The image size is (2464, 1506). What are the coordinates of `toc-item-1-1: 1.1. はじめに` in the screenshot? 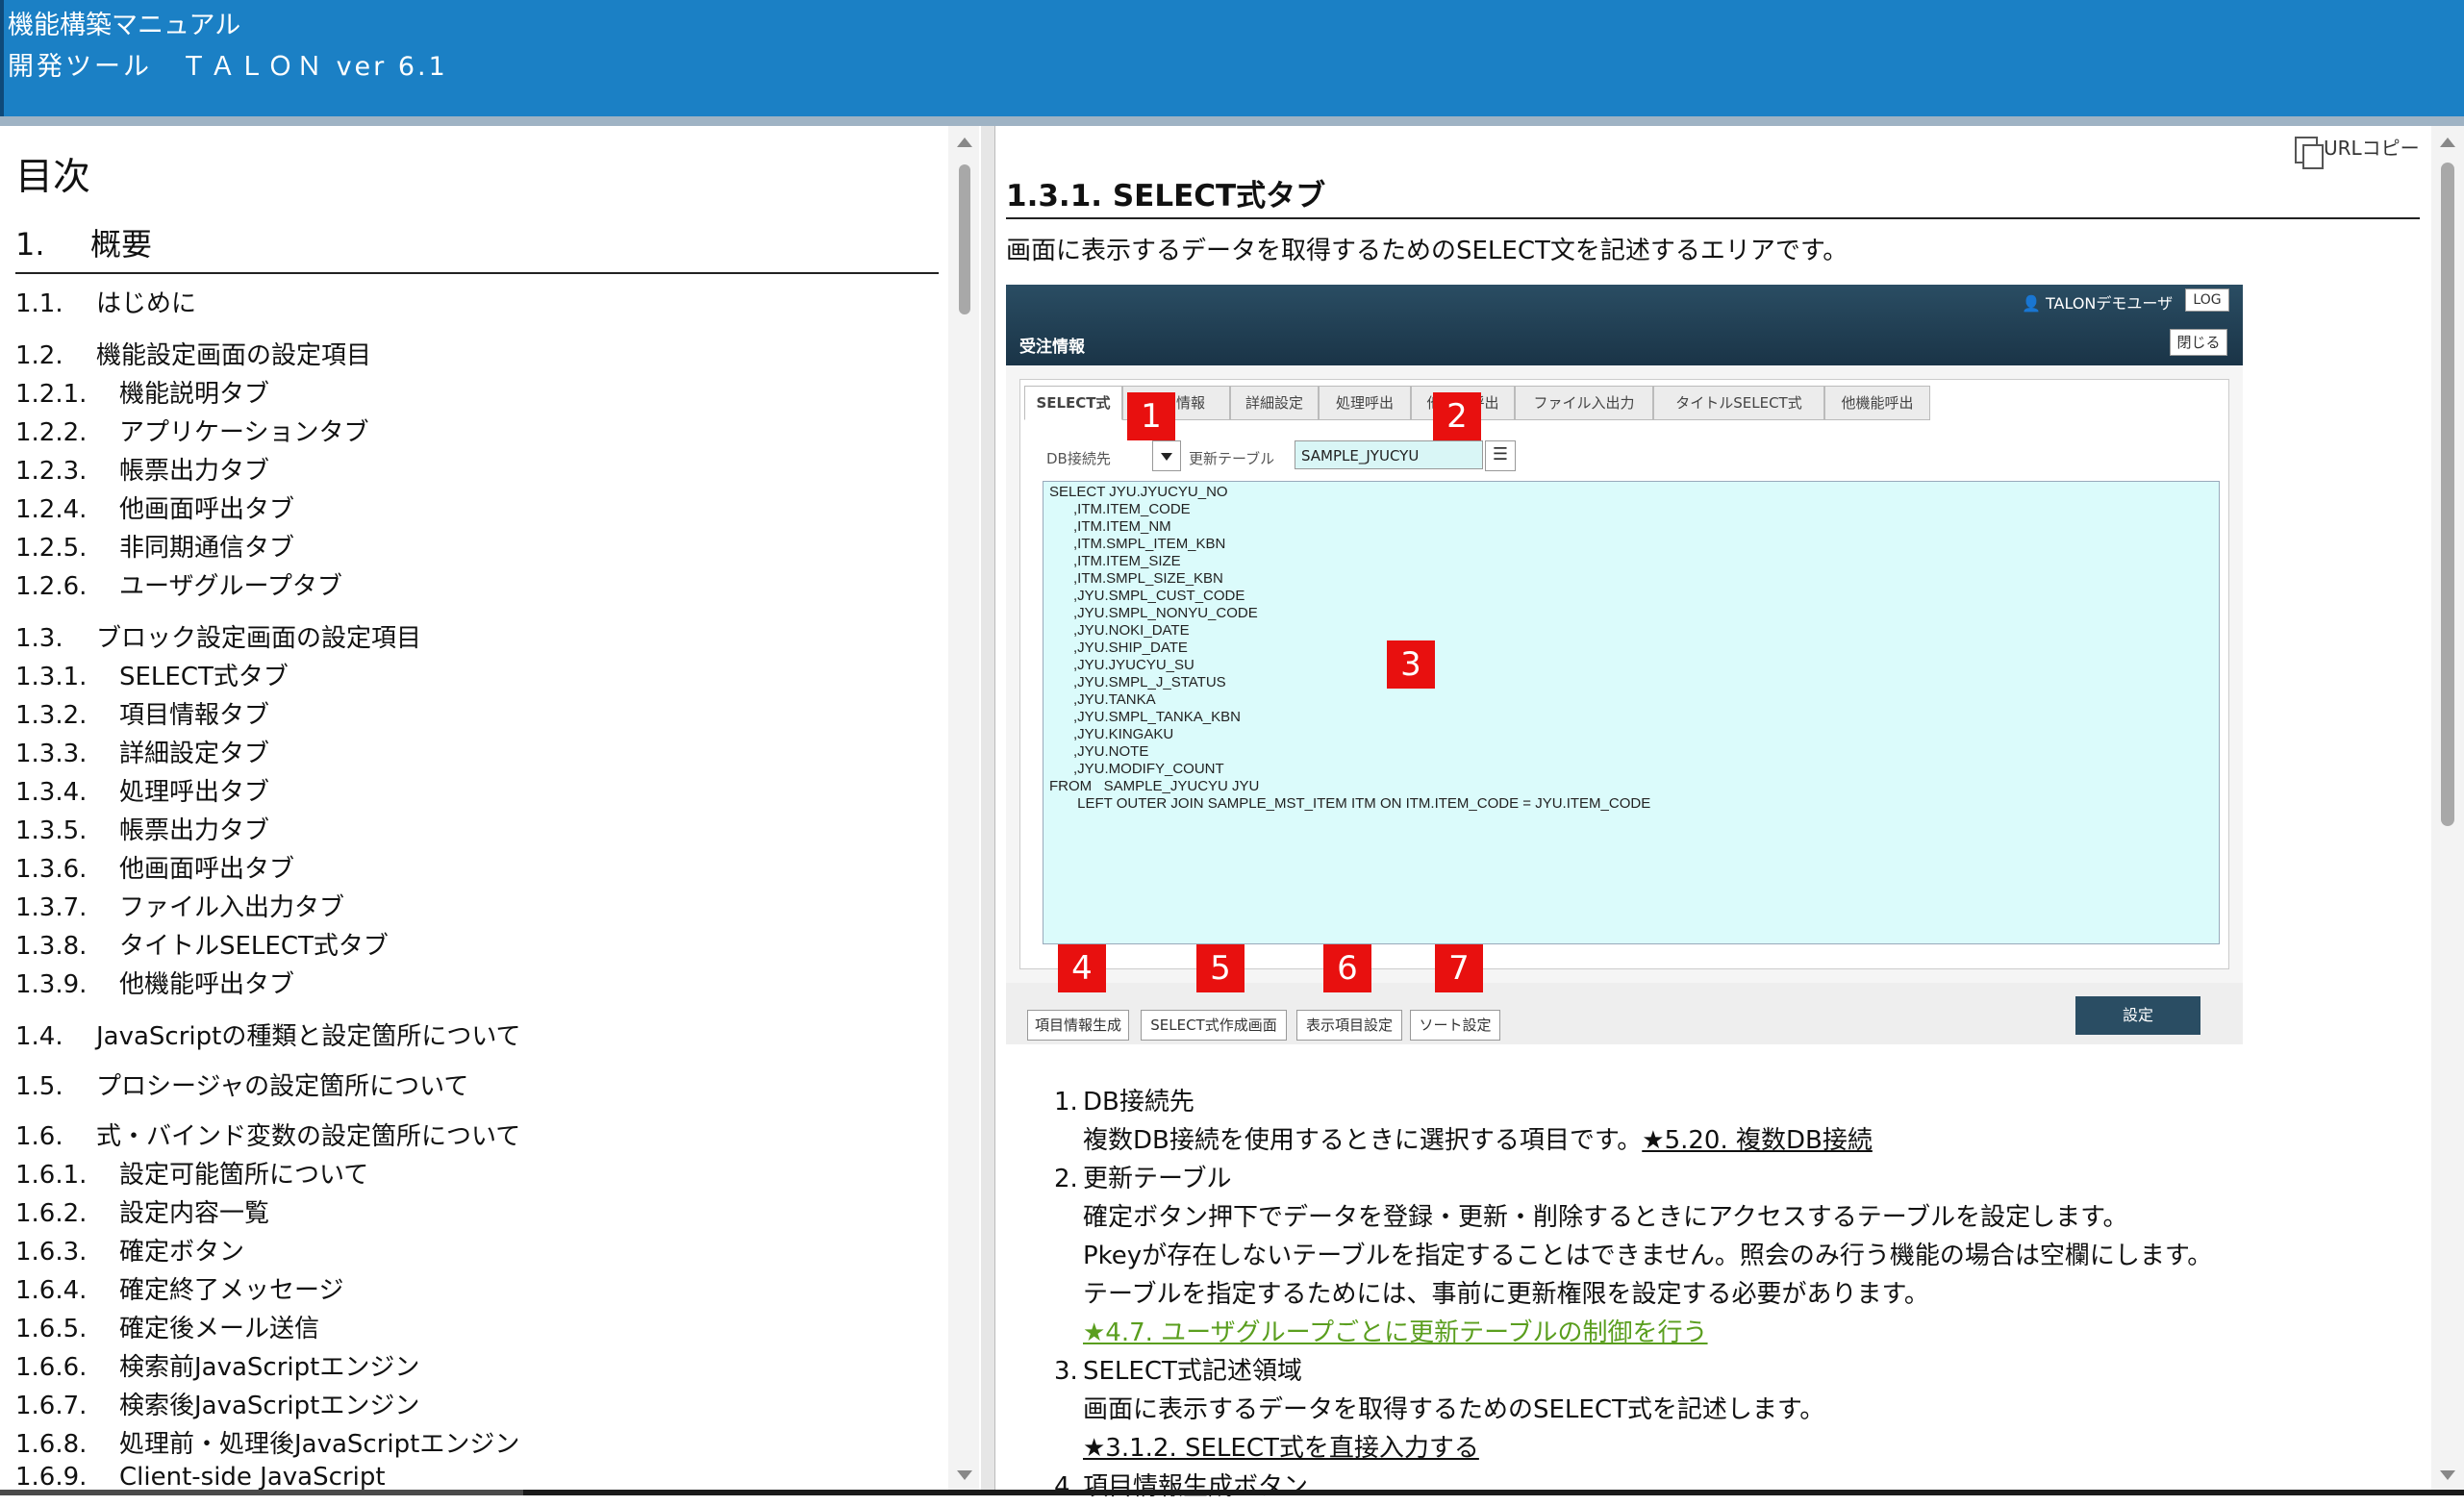 It's located at (105, 301).